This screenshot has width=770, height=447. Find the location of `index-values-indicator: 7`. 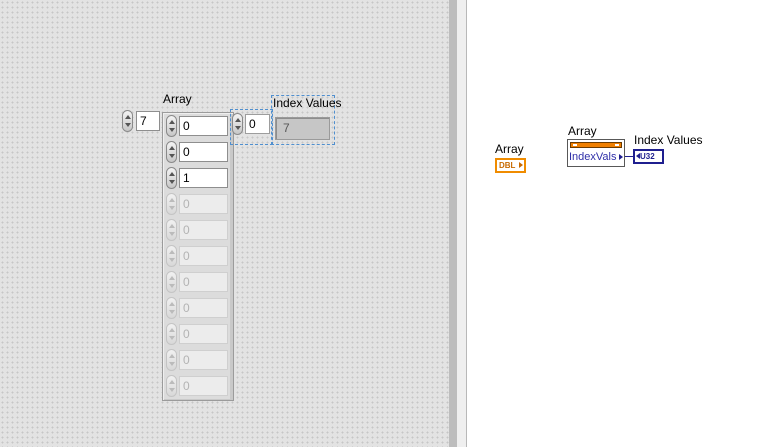

index-values-indicator: 7 is located at coordinates (302, 128).